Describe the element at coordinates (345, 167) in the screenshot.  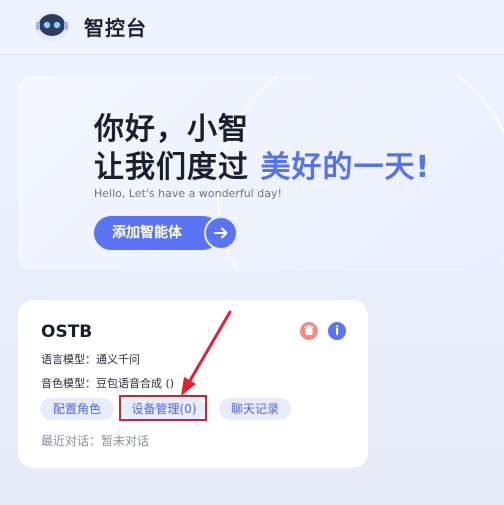
I see `greeting-line2-accent: 美好的一天!` at that location.